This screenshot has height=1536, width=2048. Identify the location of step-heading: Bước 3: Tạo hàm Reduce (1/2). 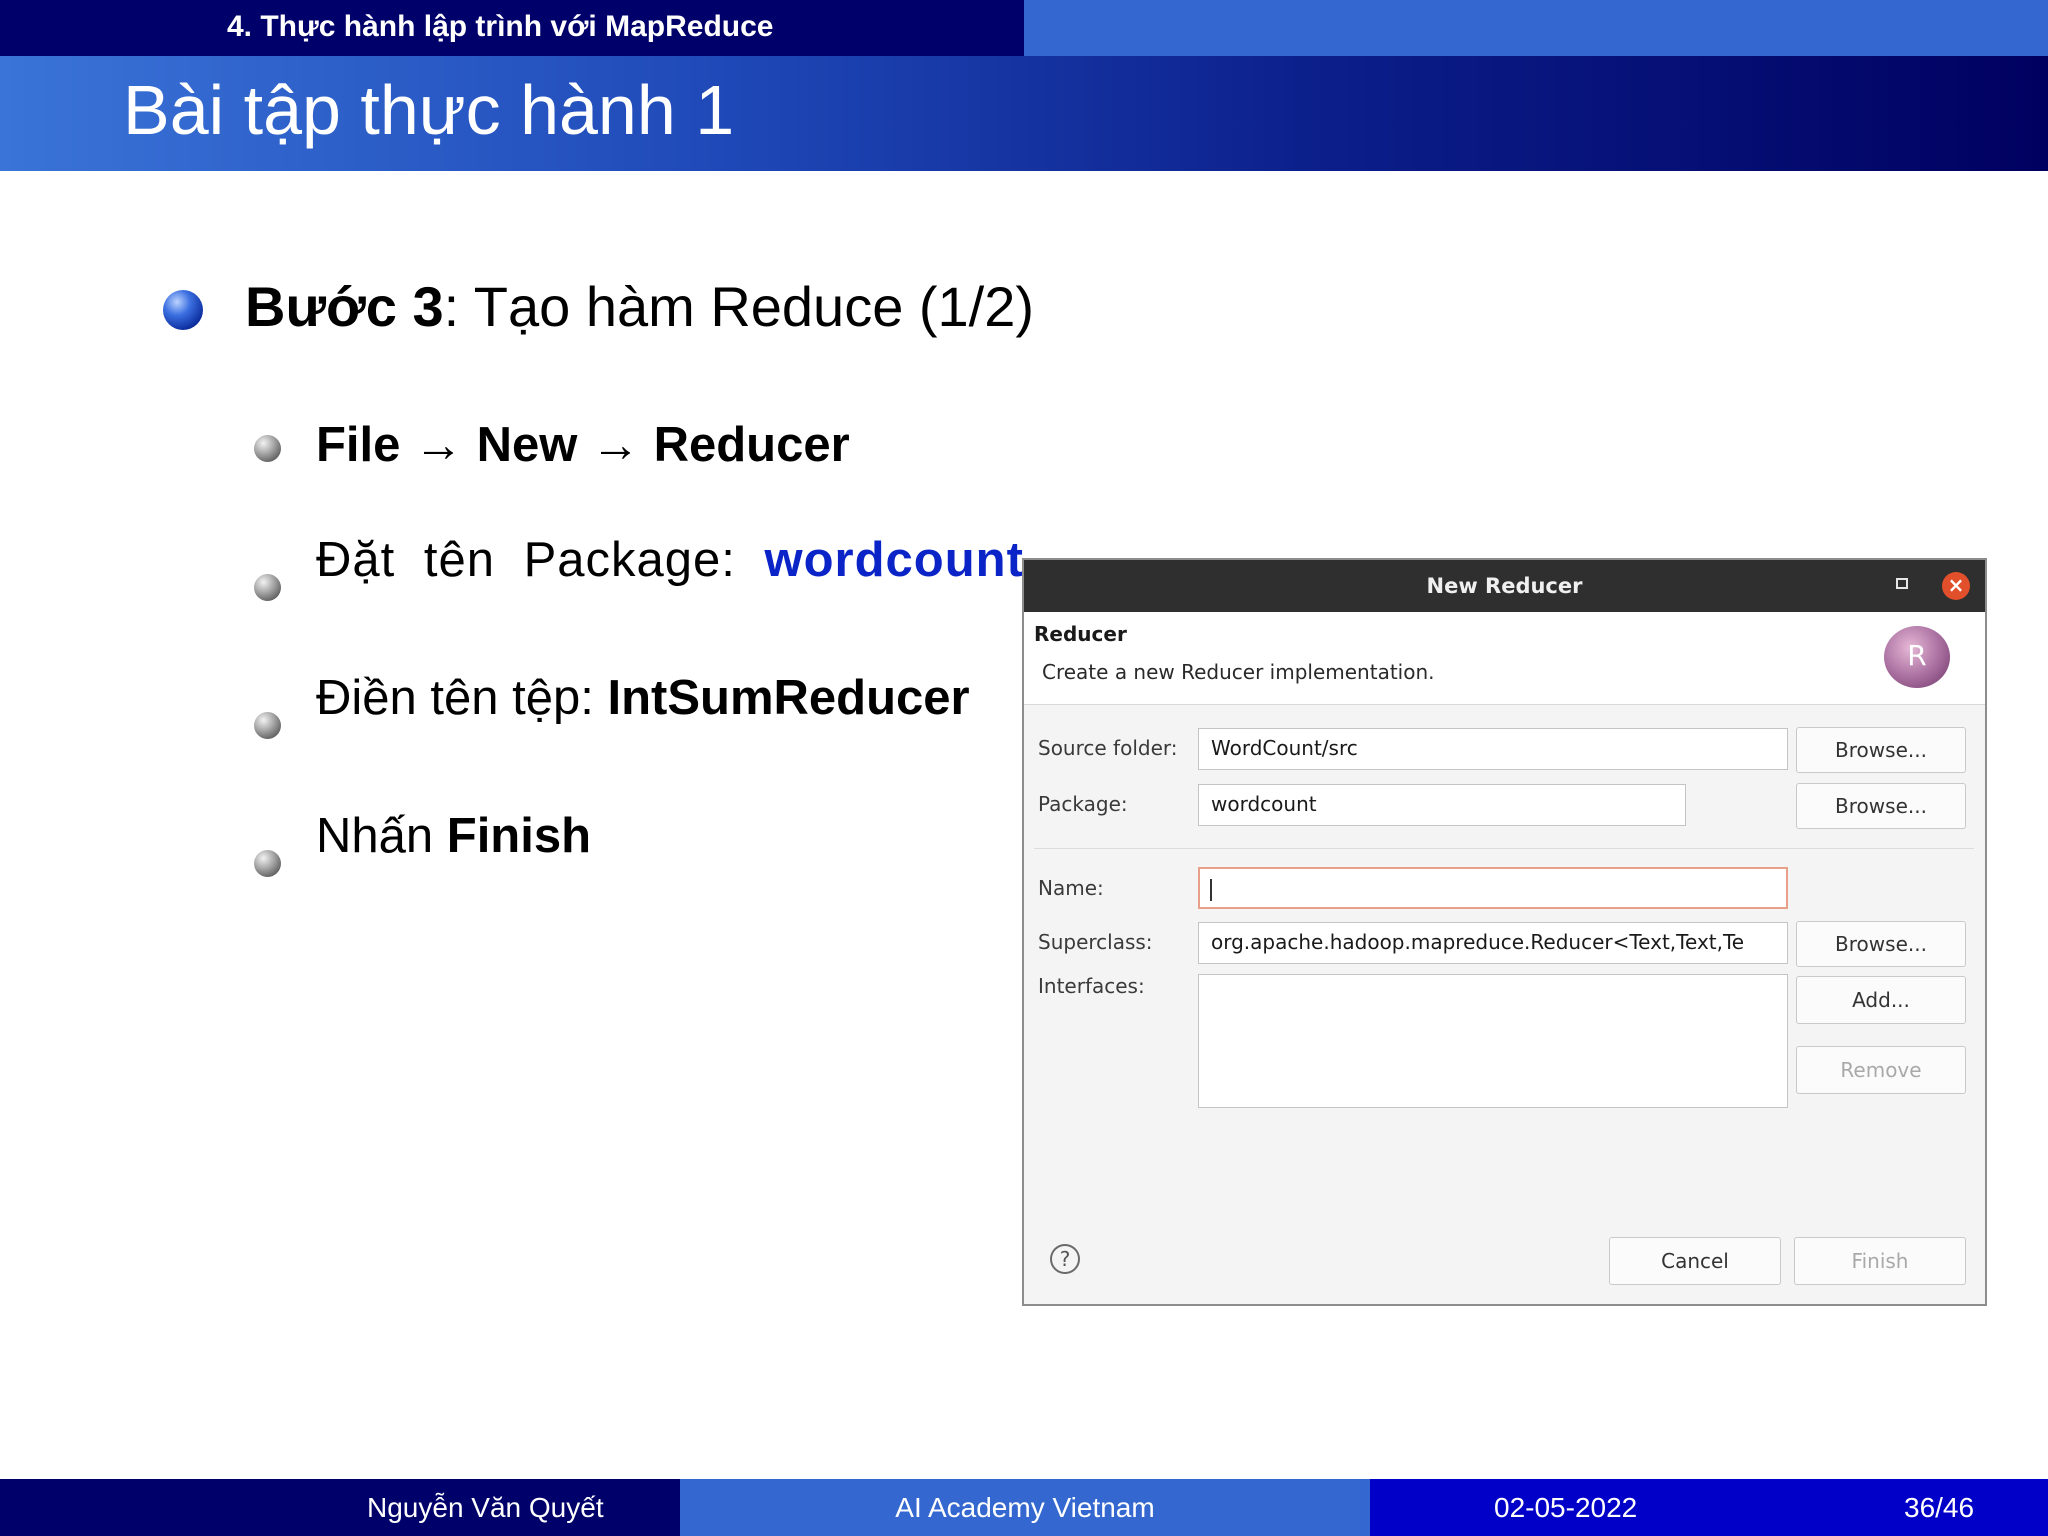
(639, 306).